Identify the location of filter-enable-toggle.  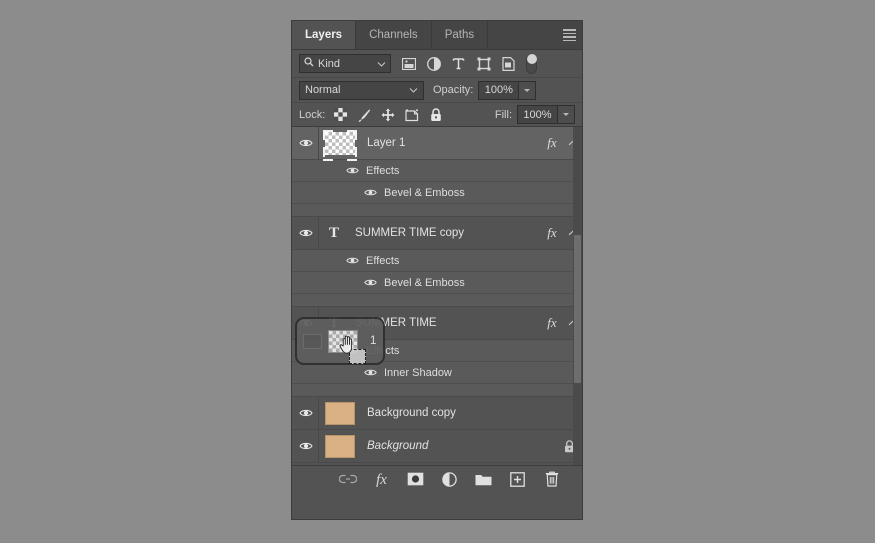
(531, 63).